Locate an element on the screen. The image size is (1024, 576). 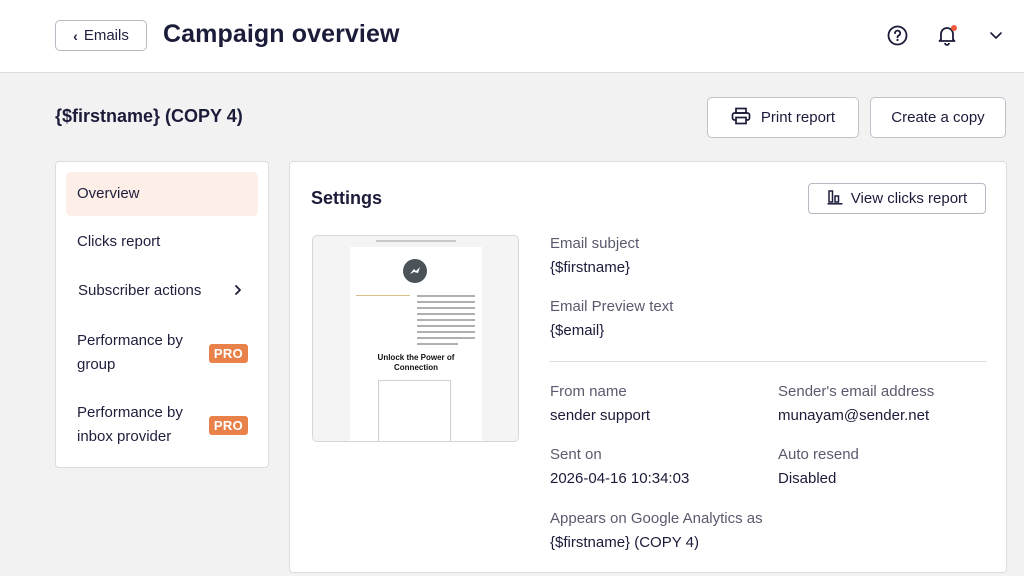
notification-dot is located at coordinates (954, 28).